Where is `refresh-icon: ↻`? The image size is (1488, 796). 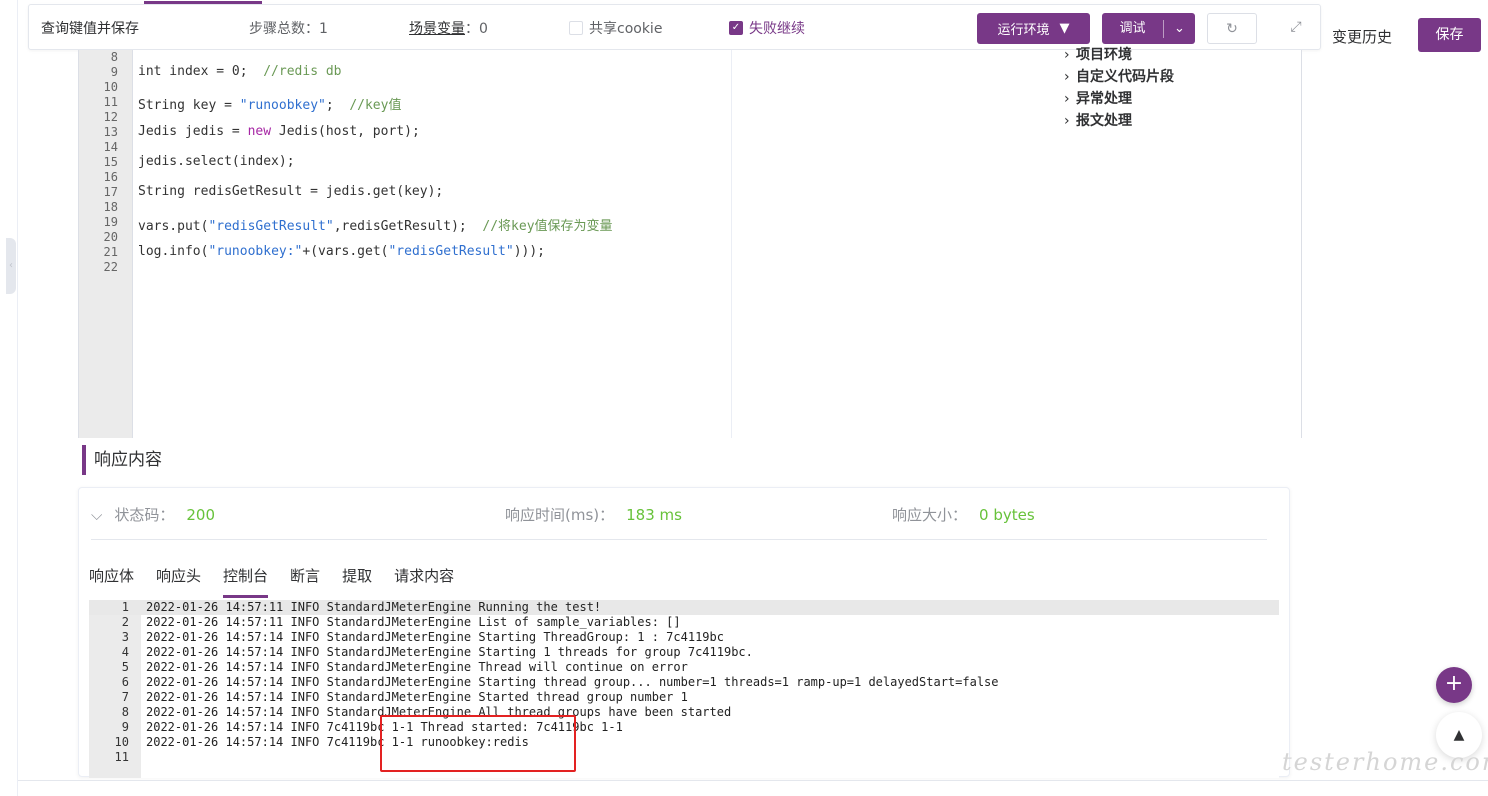
refresh-icon: ↻ is located at coordinates (1232, 28).